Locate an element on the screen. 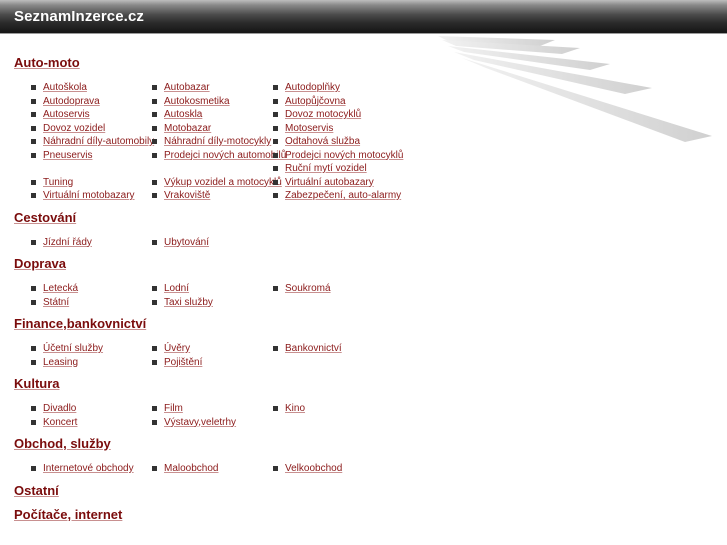  category-section: Cestování Jízdní řády Ubytování is located at coordinates (224, 229).